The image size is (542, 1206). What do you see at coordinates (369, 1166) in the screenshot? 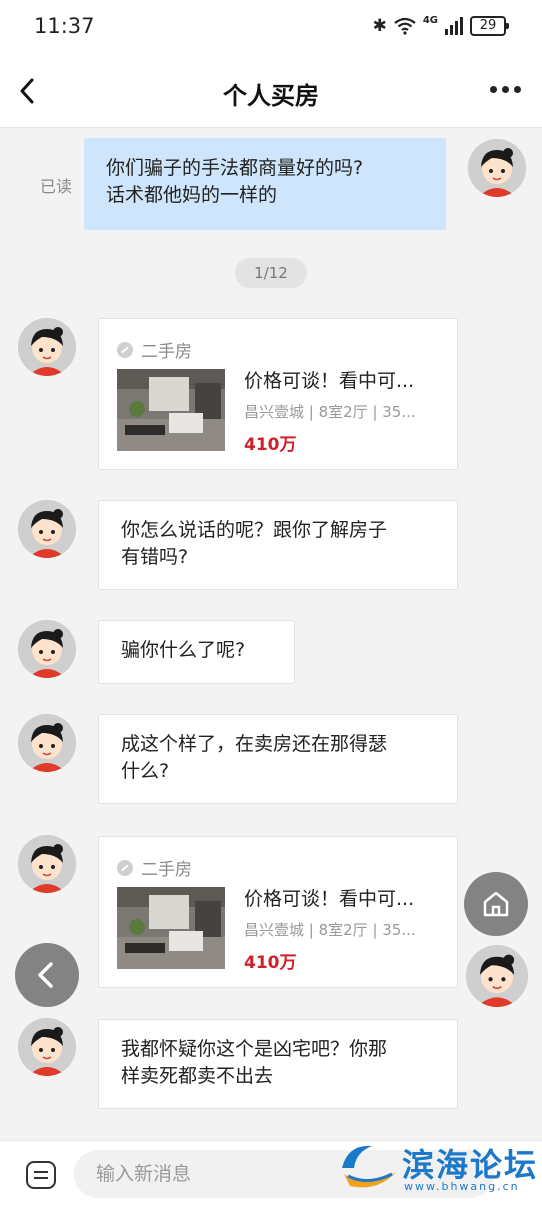
I see `wave-logo-icon` at bounding box center [369, 1166].